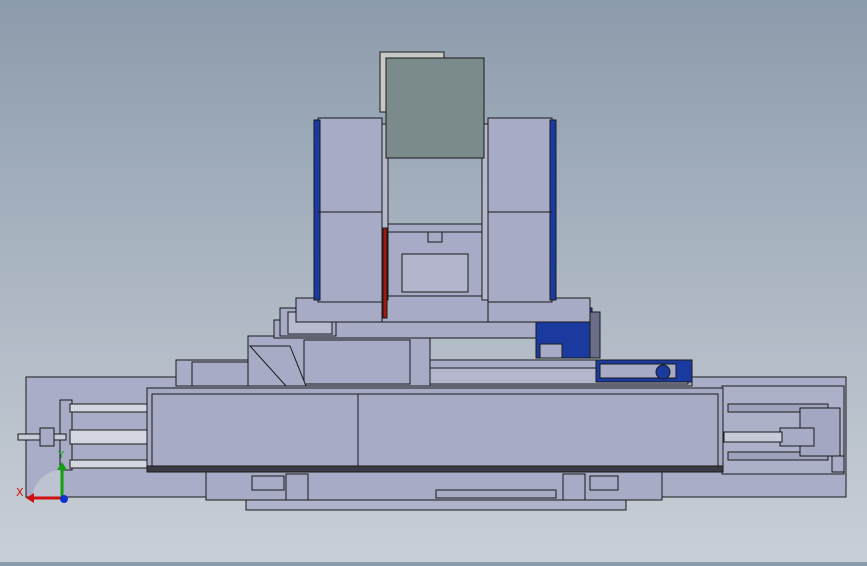 The height and width of the screenshot is (566, 867). I want to click on right-nut, so click(797, 437).